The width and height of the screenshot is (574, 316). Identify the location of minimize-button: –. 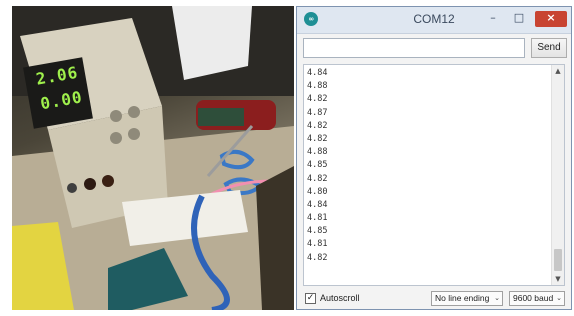
(493, 19).